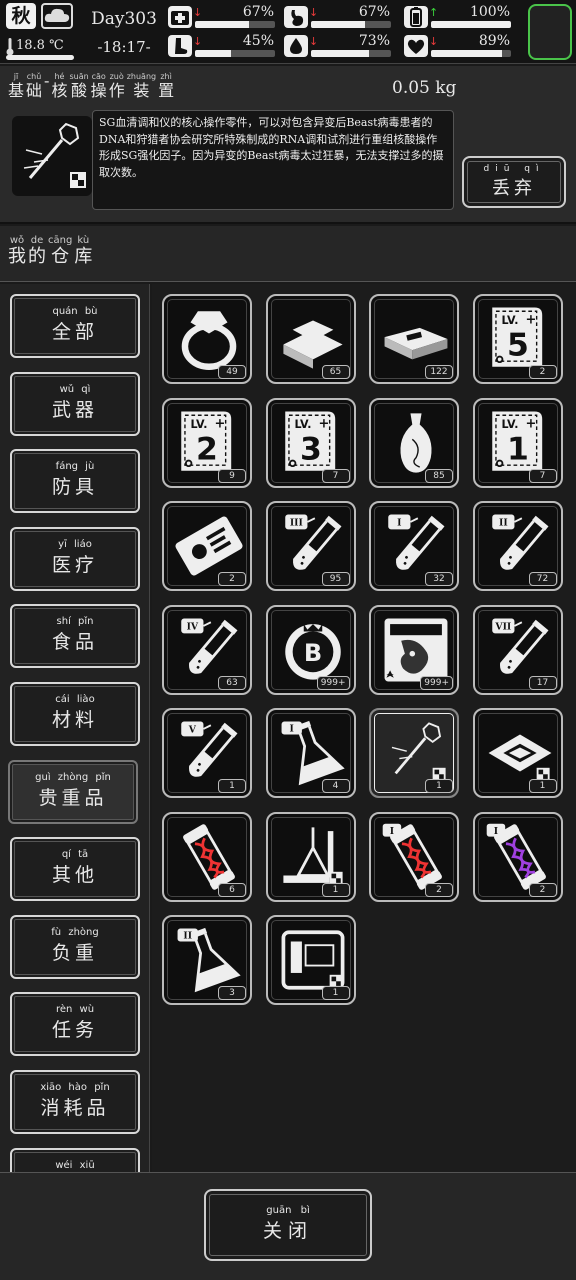 This screenshot has height=1280, width=576. Describe the element at coordinates (75, 481) in the screenshot. I see `category-tab: fáng jù 防具` at that location.